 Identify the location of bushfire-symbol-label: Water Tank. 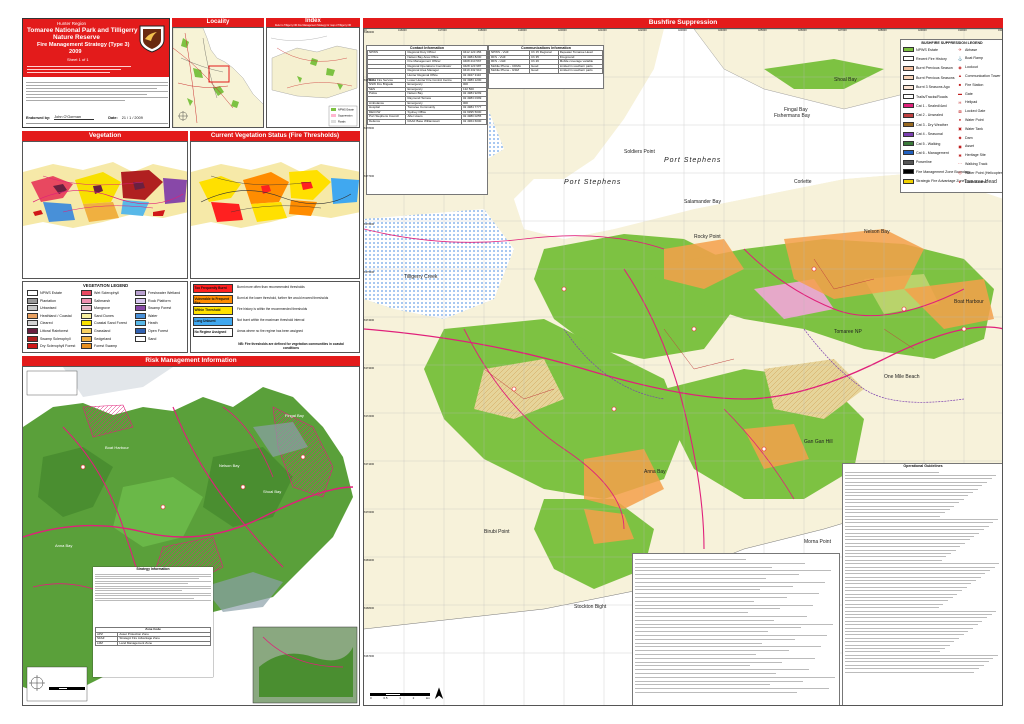
(974, 128).